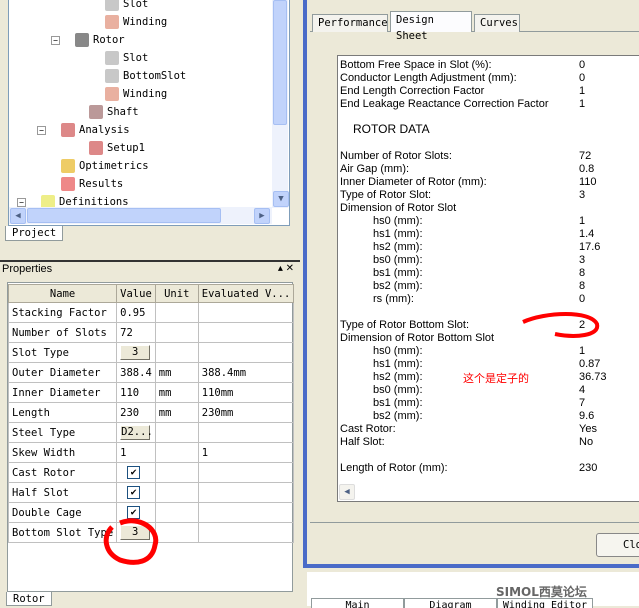 Image resolution: width=639 pixels, height=608 pixels. Describe the element at coordinates (150, 268) in the screenshot. I see `properties-header: Properties ▴ ✕` at that location.